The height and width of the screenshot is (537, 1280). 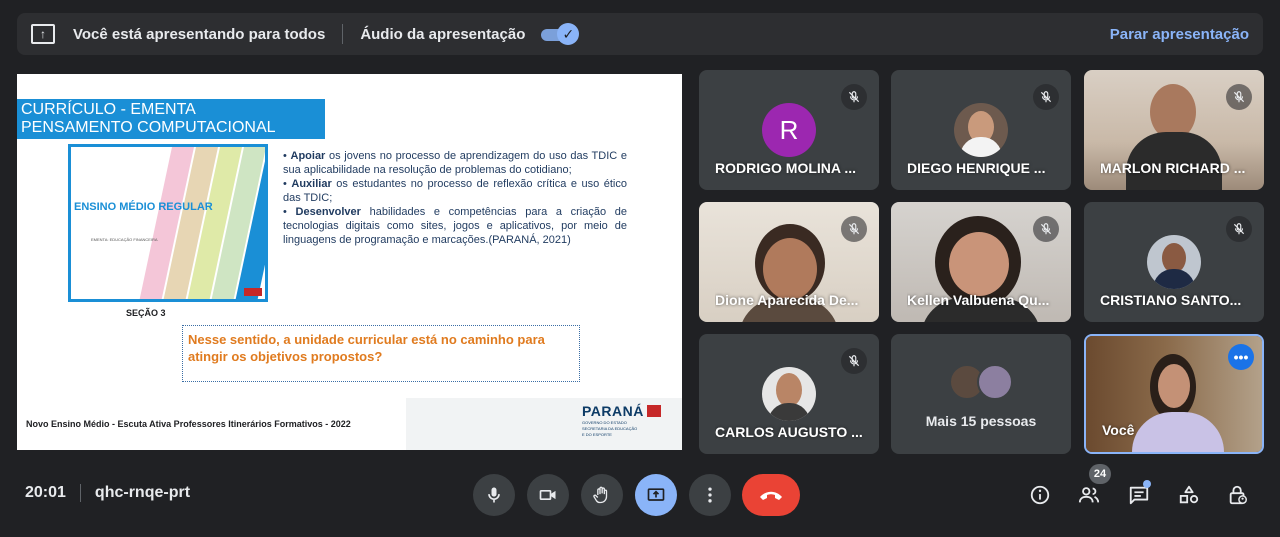 I want to click on people-button, so click(x=1089, y=495).